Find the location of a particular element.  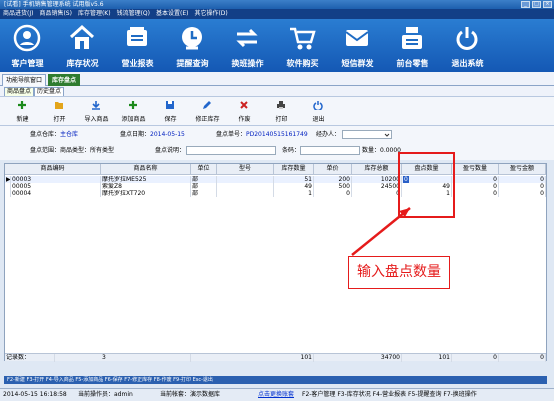

footer-stock: 101 is located at coordinates (294, 358).